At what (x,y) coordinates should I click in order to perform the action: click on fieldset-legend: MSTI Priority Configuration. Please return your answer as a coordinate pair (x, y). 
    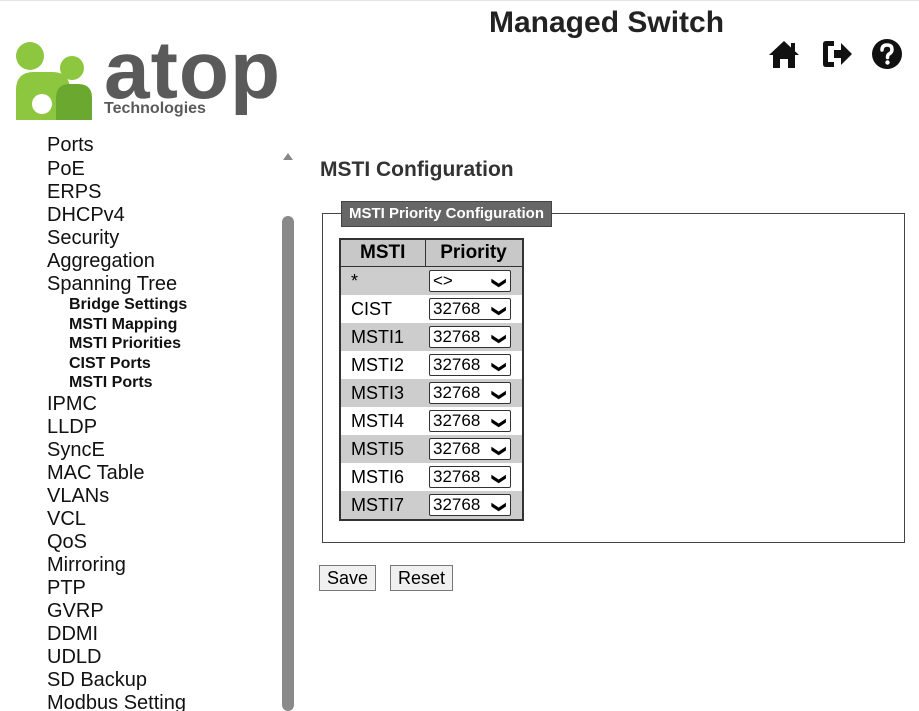
    Looking at the image, I should click on (446, 214).